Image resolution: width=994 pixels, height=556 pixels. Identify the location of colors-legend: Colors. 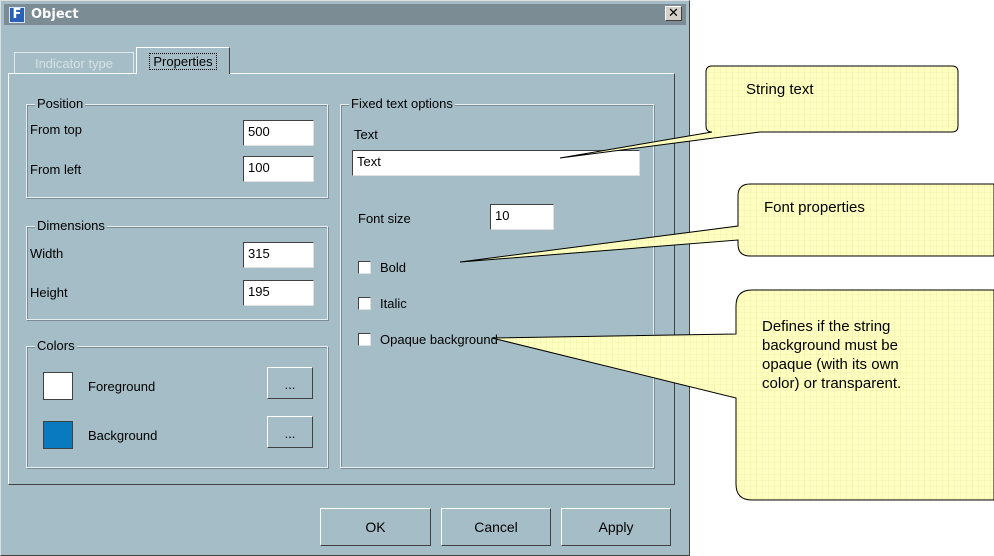
(56, 345).